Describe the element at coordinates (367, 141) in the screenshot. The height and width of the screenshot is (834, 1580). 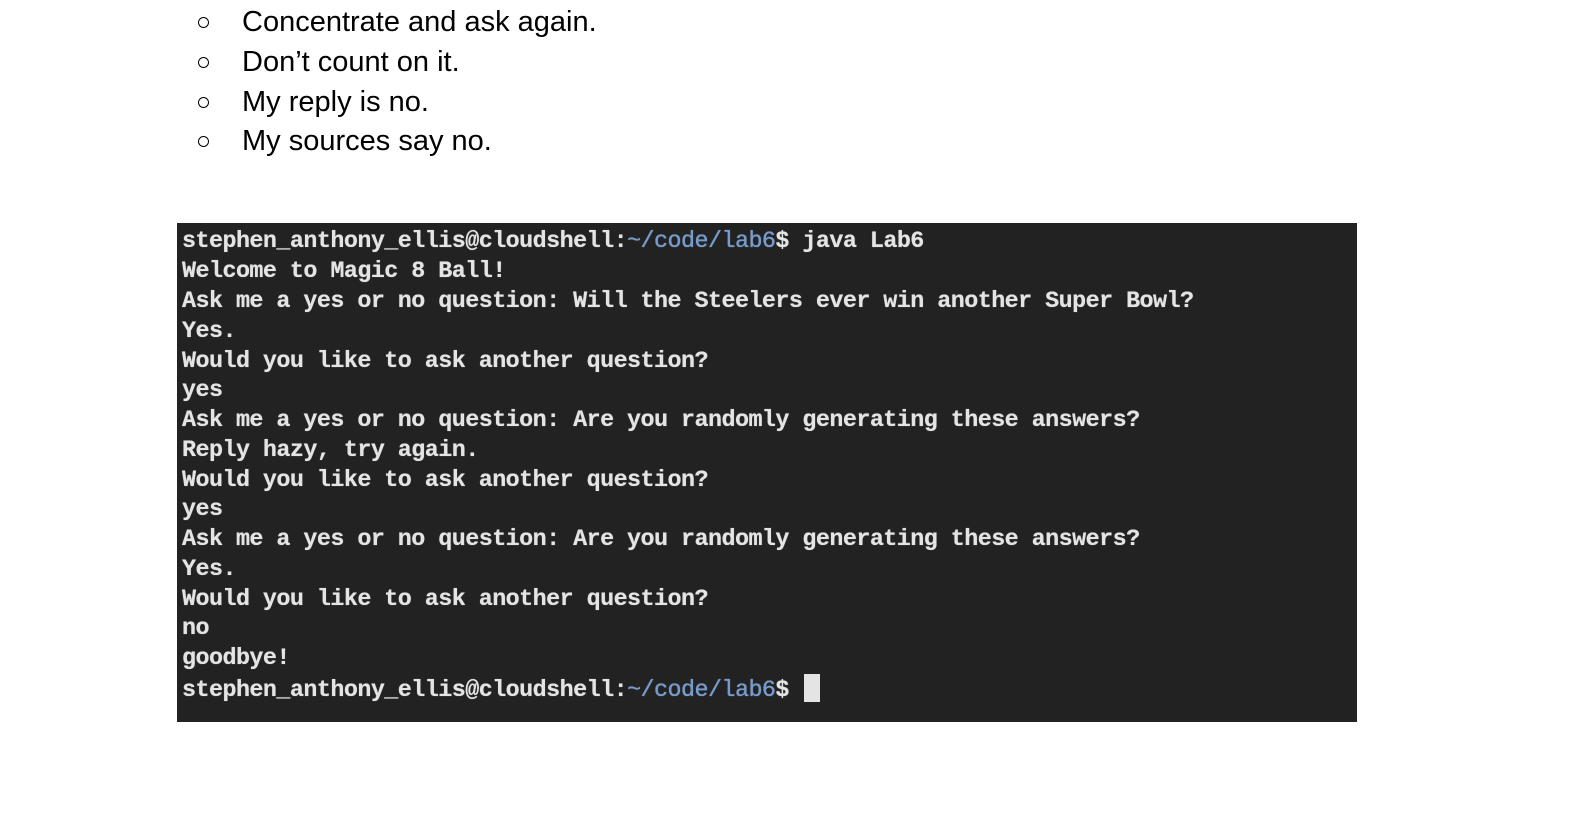
I see `list-item-text: My sources say no.` at that location.